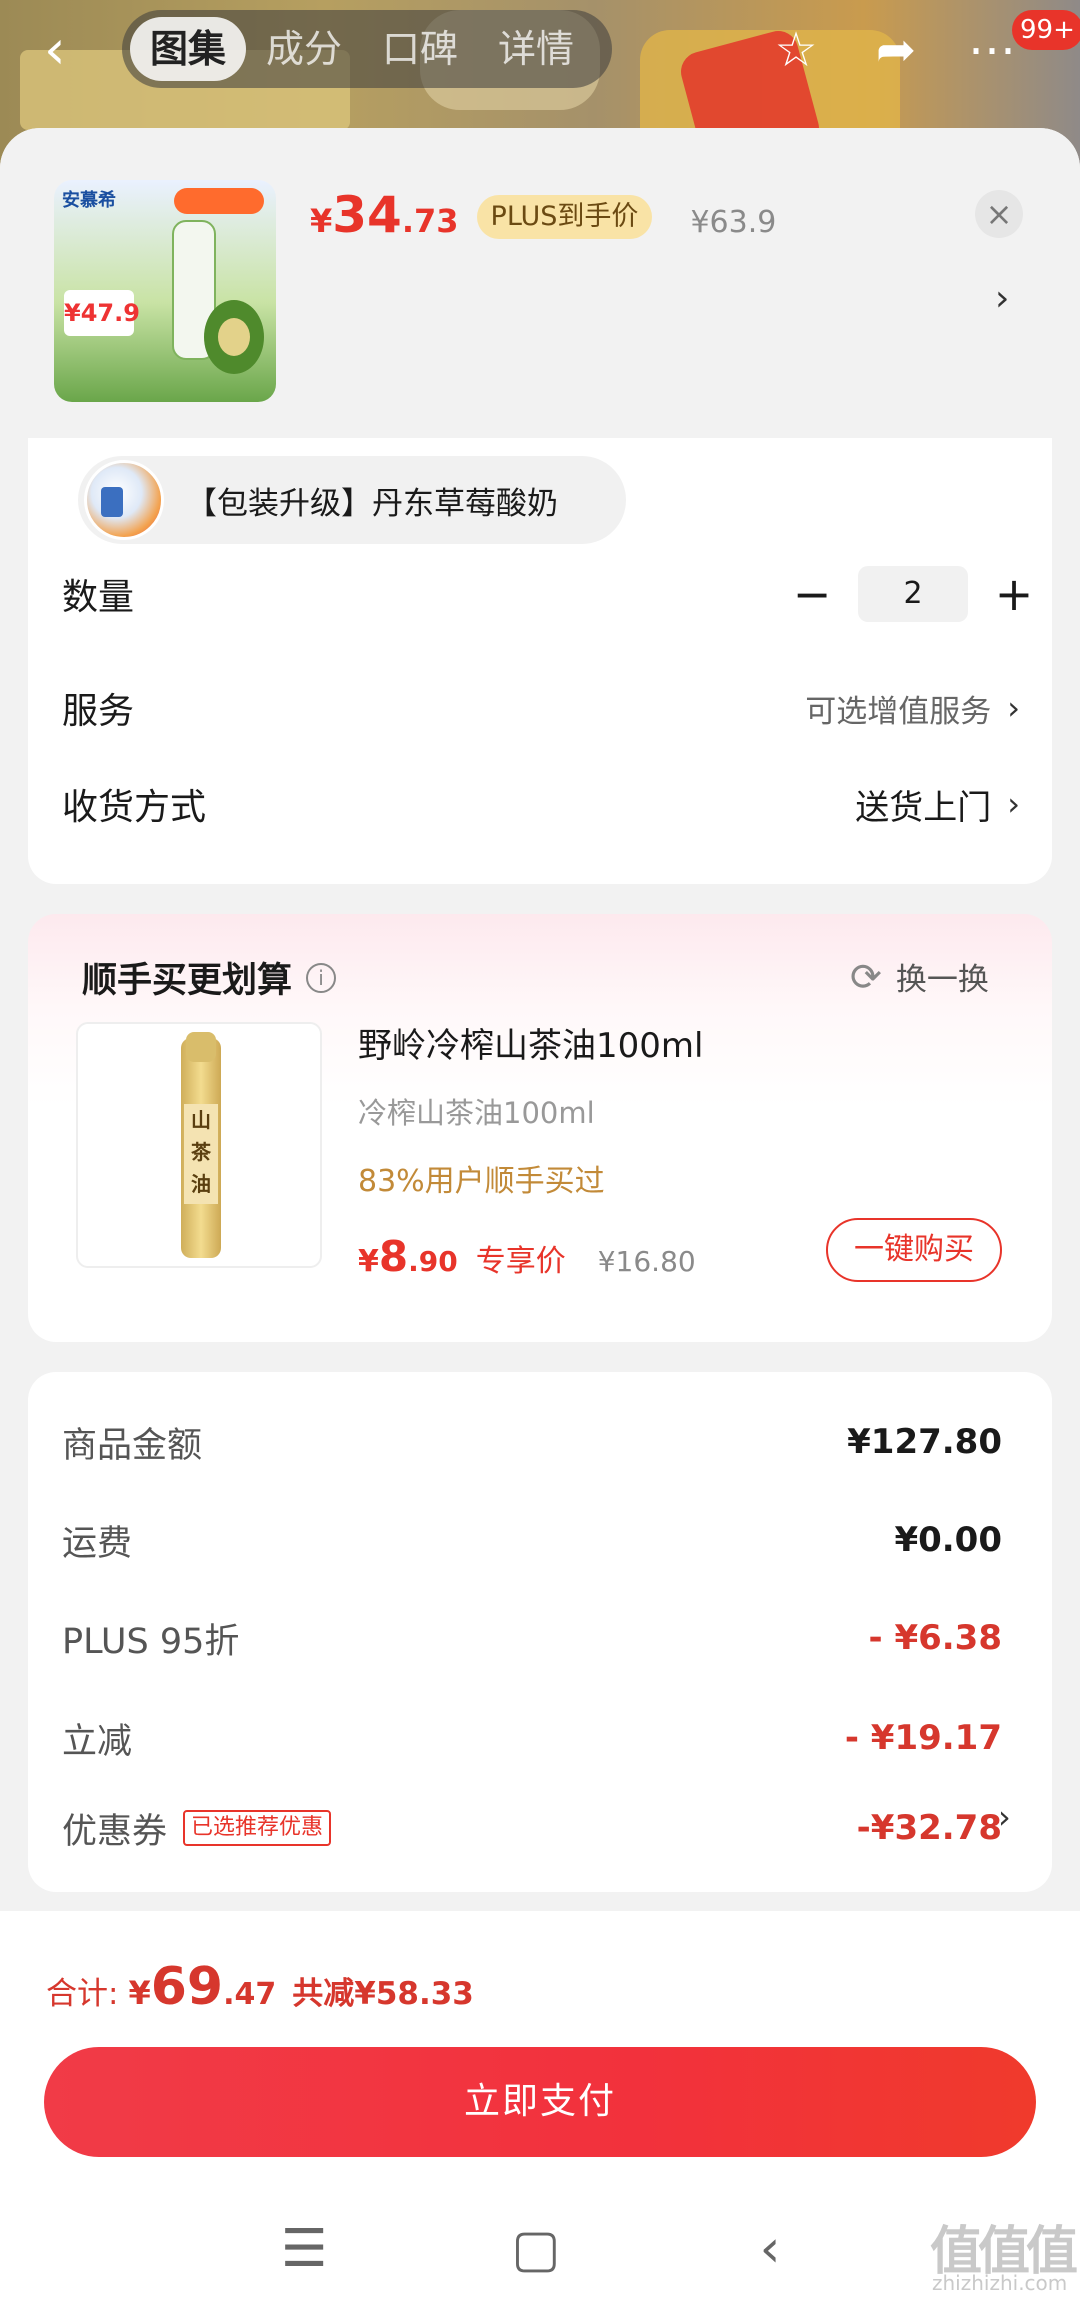 This screenshot has height=2297, width=1080. What do you see at coordinates (102, 313) in the screenshot?
I see `thumb-price: ¥47.9` at bounding box center [102, 313].